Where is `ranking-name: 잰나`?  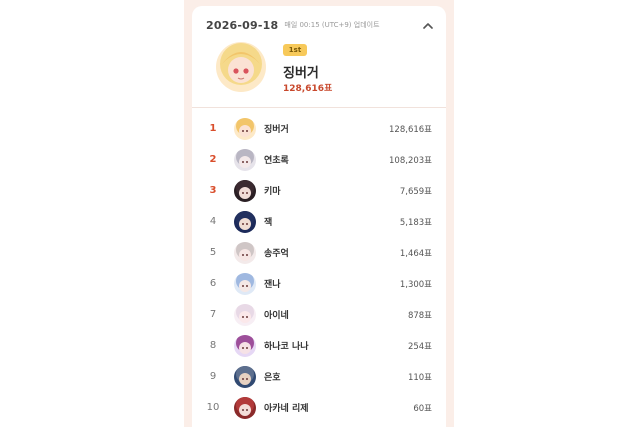
ranking-name: 잰나 is located at coordinates (272, 285).